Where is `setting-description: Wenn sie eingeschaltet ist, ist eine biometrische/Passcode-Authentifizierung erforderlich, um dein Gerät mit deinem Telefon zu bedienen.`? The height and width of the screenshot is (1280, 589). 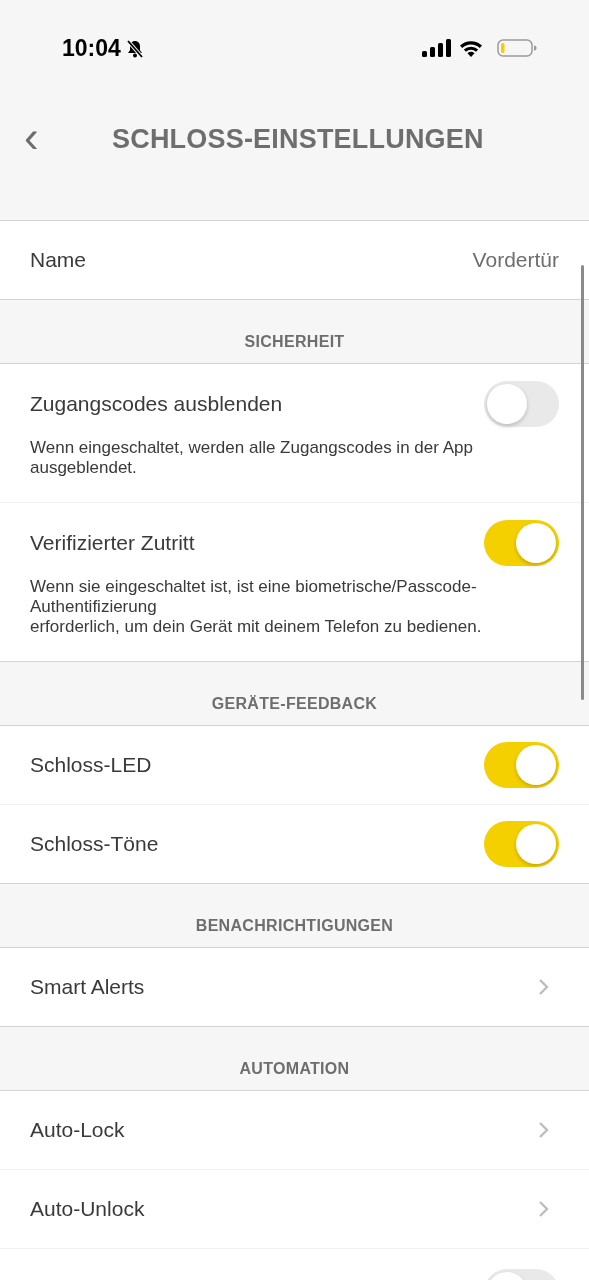
setting-description: Wenn sie eingeschaltet ist, ist eine biometrische/Passcode-Authentifizierung erforderlich, um dein Gerät mit deinem Telefon zu bedienen. is located at coordinates (256, 607).